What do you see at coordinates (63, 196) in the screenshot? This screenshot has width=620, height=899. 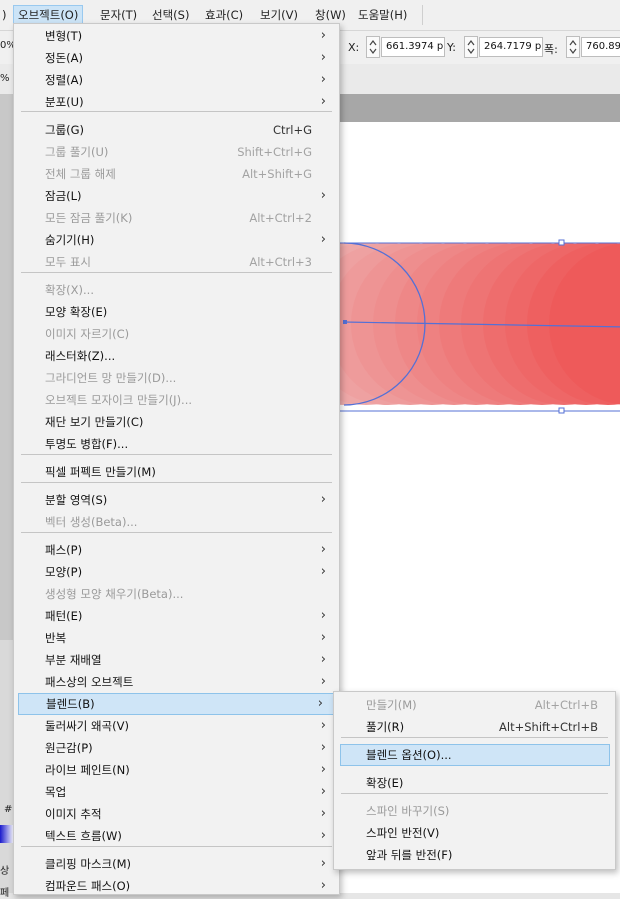 I see `menu-item-label: 잠금(L)` at bounding box center [63, 196].